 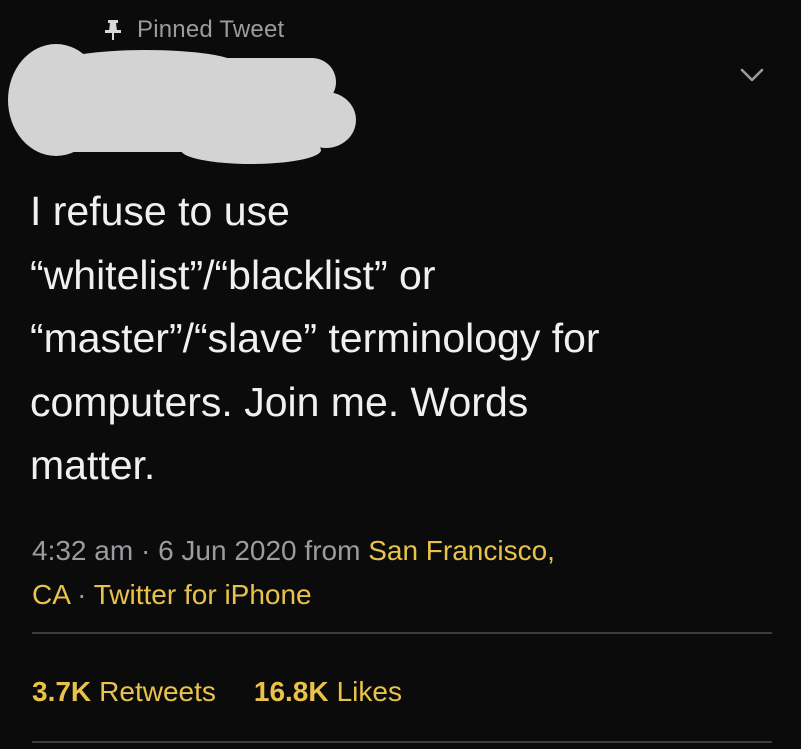 What do you see at coordinates (203, 594) in the screenshot?
I see `source-link: Twitter for iPhone` at bounding box center [203, 594].